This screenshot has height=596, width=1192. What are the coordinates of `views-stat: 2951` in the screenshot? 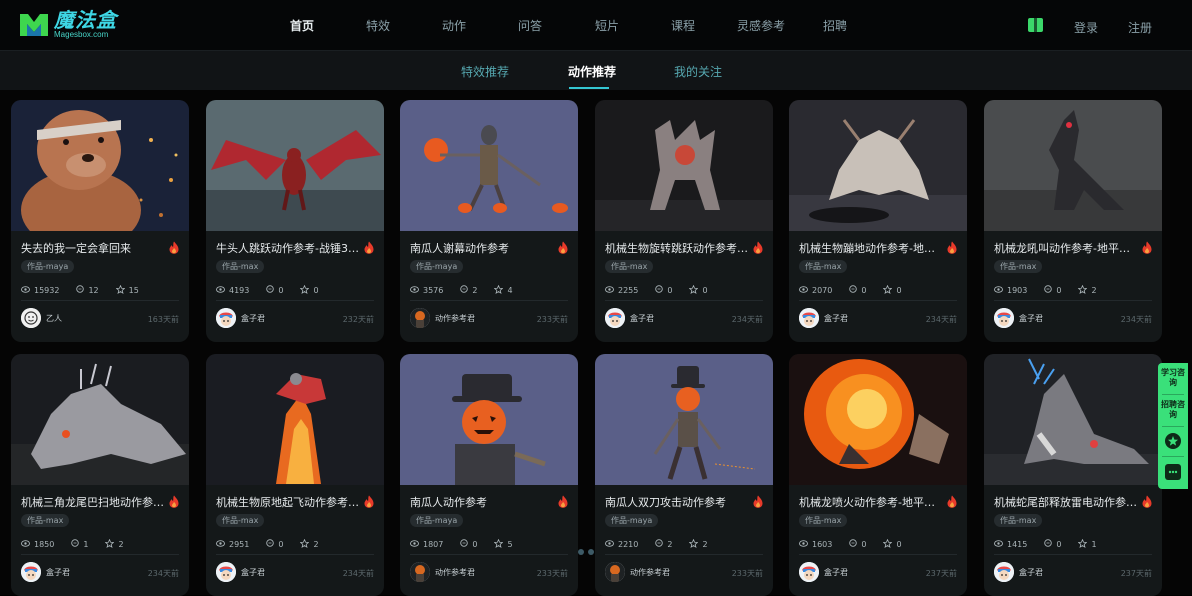 It's located at (232, 544).